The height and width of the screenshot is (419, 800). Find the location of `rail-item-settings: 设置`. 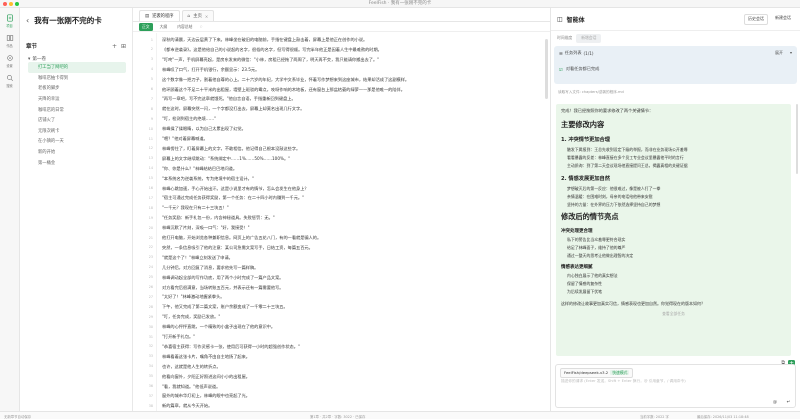

rail-item-settings: 设置 is located at coordinates (9, 61).